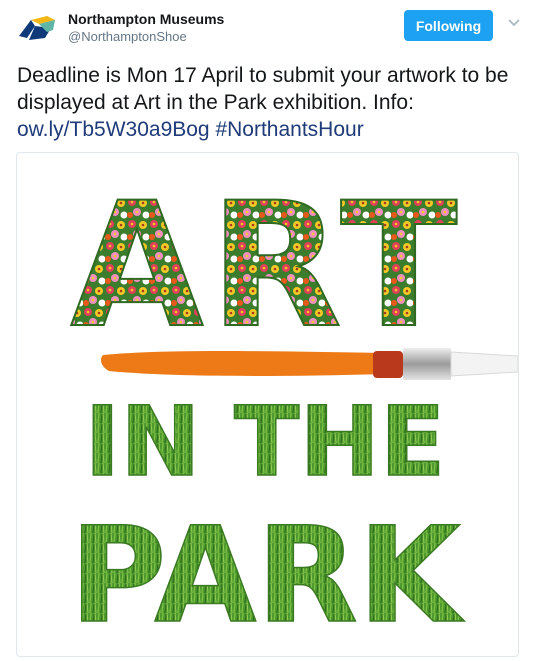 This screenshot has width=537, height=661. What do you see at coordinates (514, 22) in the screenshot?
I see `chevron-down-icon` at bounding box center [514, 22].